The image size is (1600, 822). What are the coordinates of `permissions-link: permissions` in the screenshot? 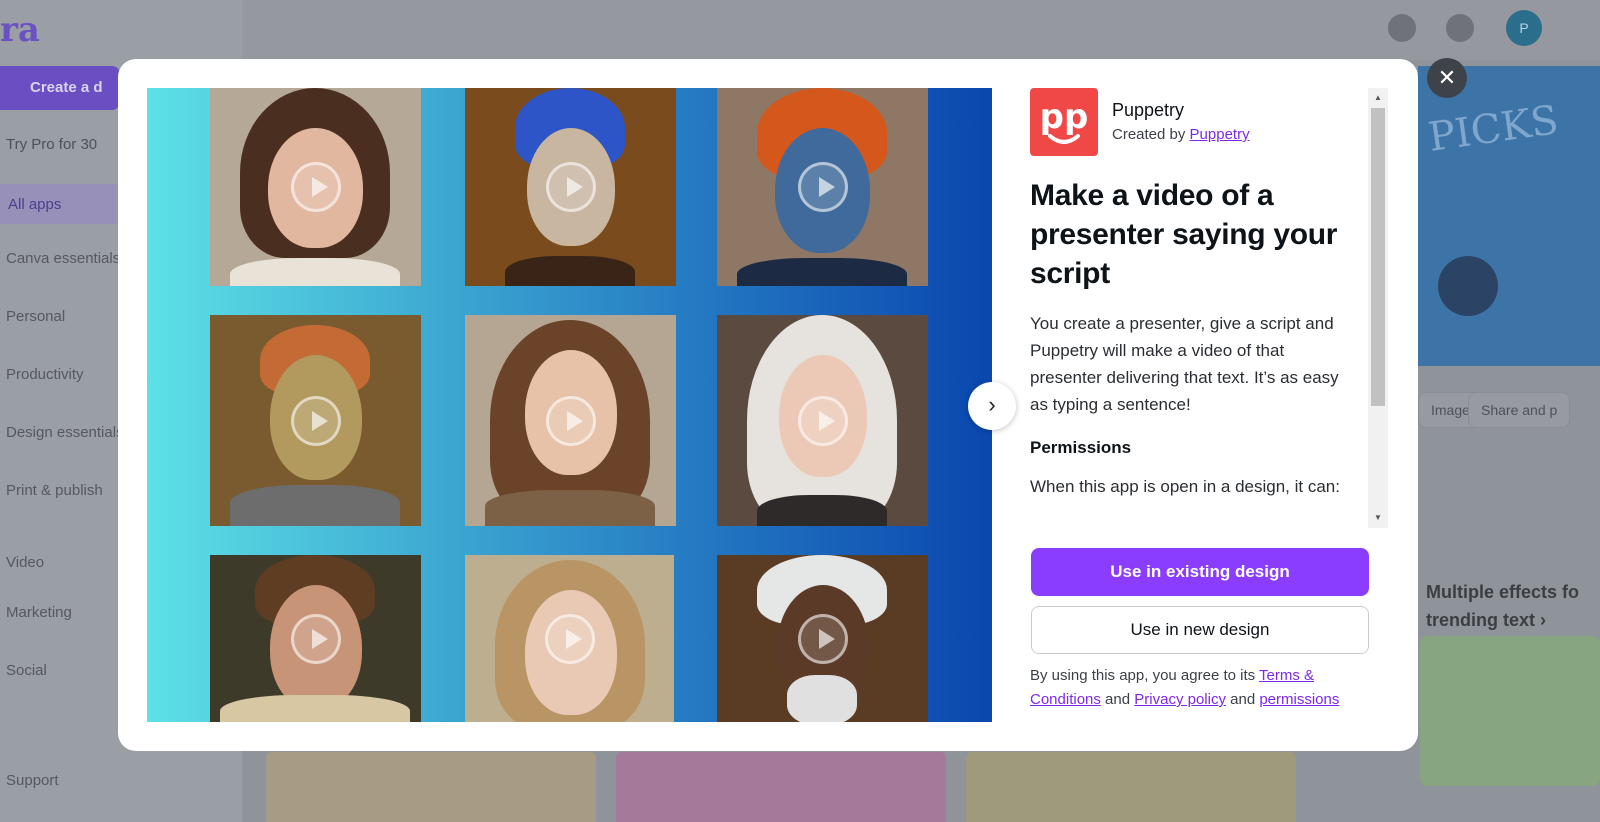 It's located at (1299, 699).